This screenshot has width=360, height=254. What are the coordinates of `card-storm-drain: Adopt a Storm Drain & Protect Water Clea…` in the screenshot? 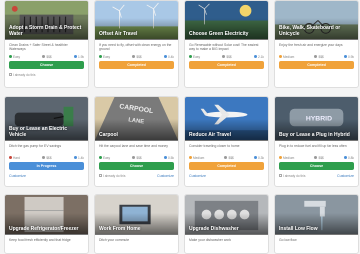 It's located at (46, 44).